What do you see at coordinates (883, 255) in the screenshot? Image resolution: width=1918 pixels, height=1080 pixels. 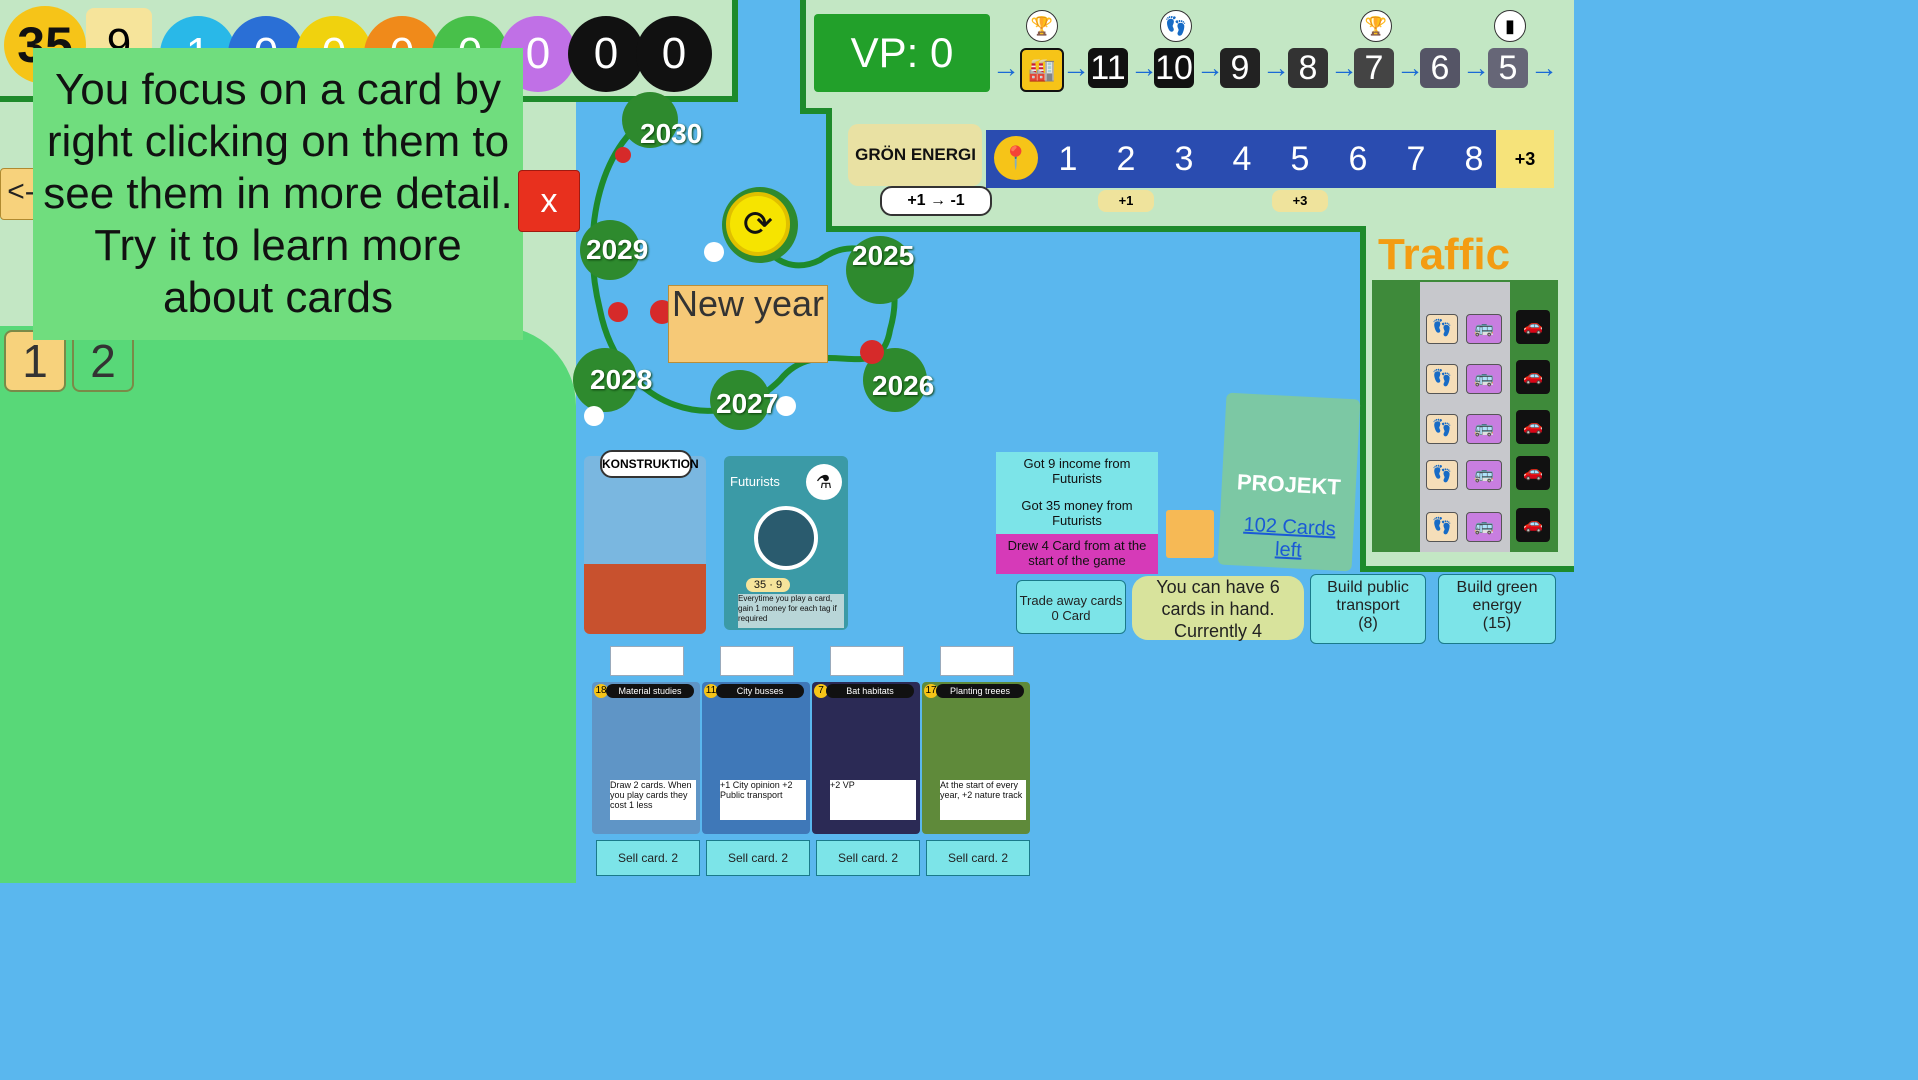 I see `year-2025: 2025` at bounding box center [883, 255].